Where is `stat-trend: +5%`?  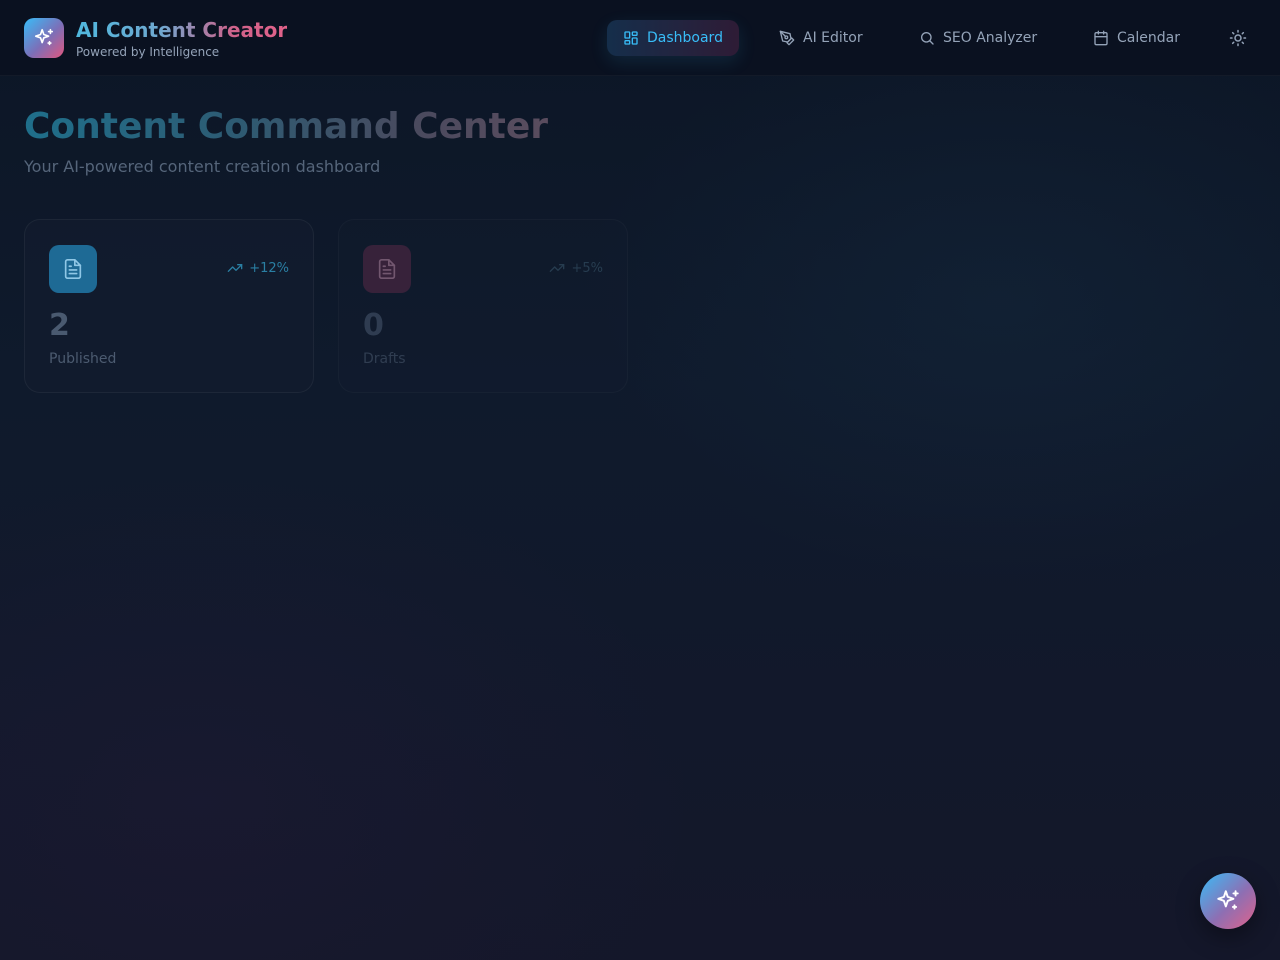 stat-trend: +5% is located at coordinates (576, 268).